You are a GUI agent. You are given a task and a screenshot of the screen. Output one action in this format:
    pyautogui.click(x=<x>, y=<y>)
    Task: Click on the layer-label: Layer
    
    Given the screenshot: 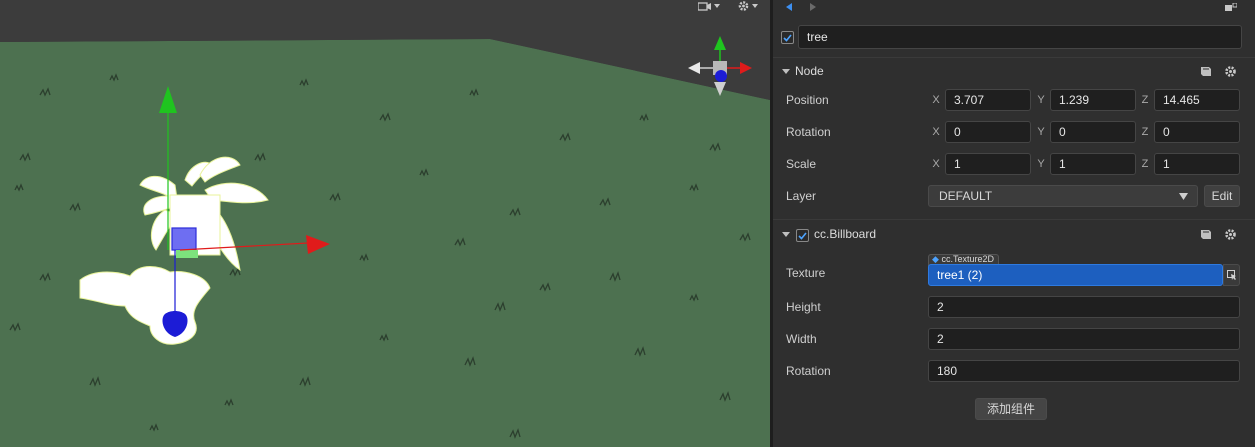 What is the action you would take?
    pyautogui.click(x=801, y=196)
    